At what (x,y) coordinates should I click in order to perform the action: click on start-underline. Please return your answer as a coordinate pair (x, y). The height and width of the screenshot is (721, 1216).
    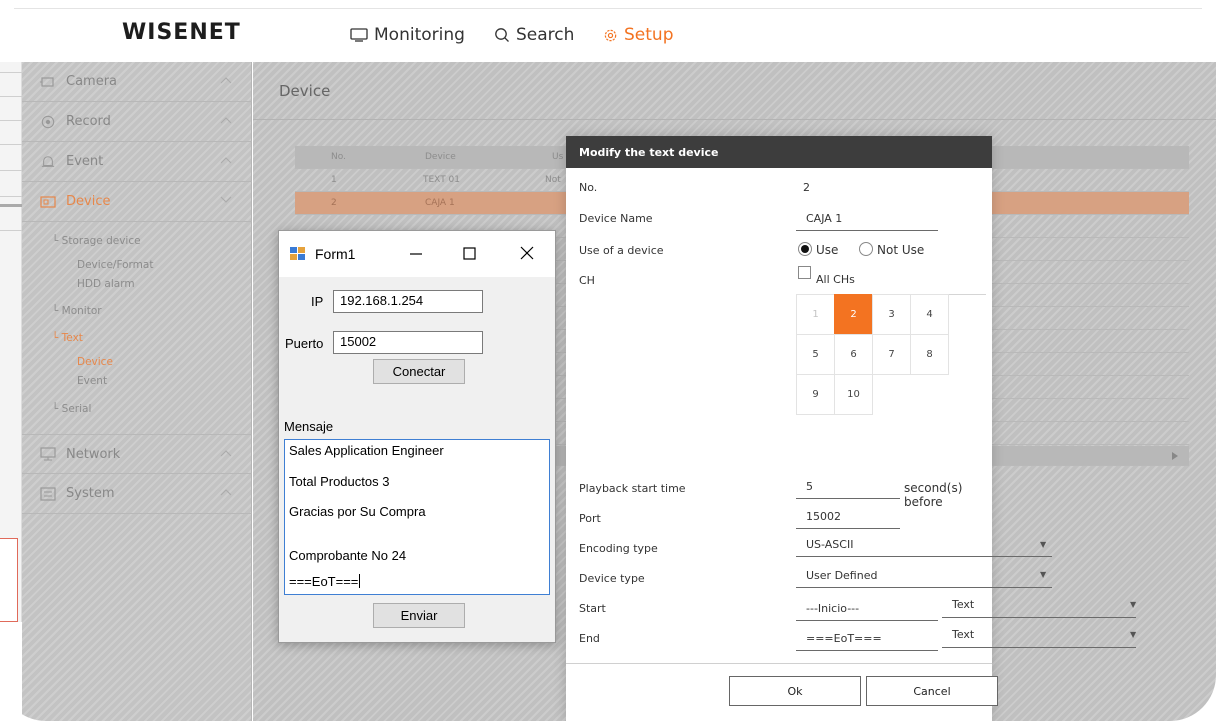
    Looking at the image, I should click on (867, 620).